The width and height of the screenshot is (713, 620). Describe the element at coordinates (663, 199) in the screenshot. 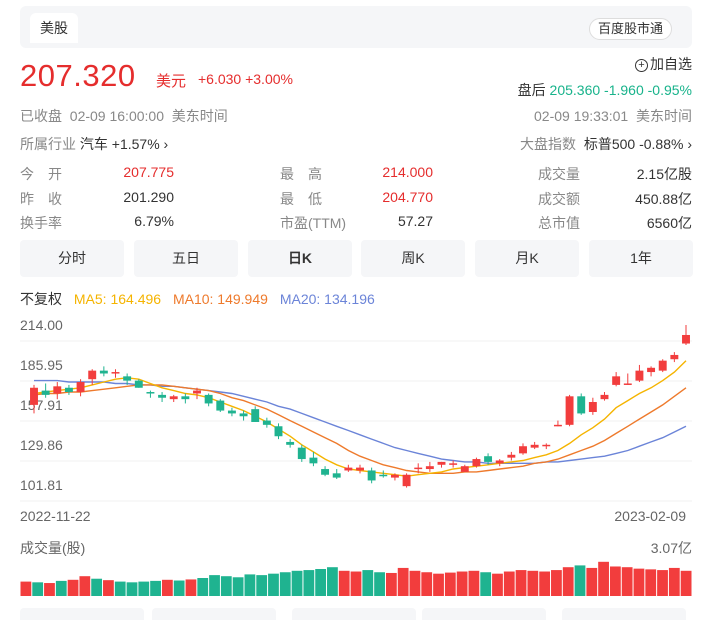

I see `stat-value: 450.88亿` at that location.